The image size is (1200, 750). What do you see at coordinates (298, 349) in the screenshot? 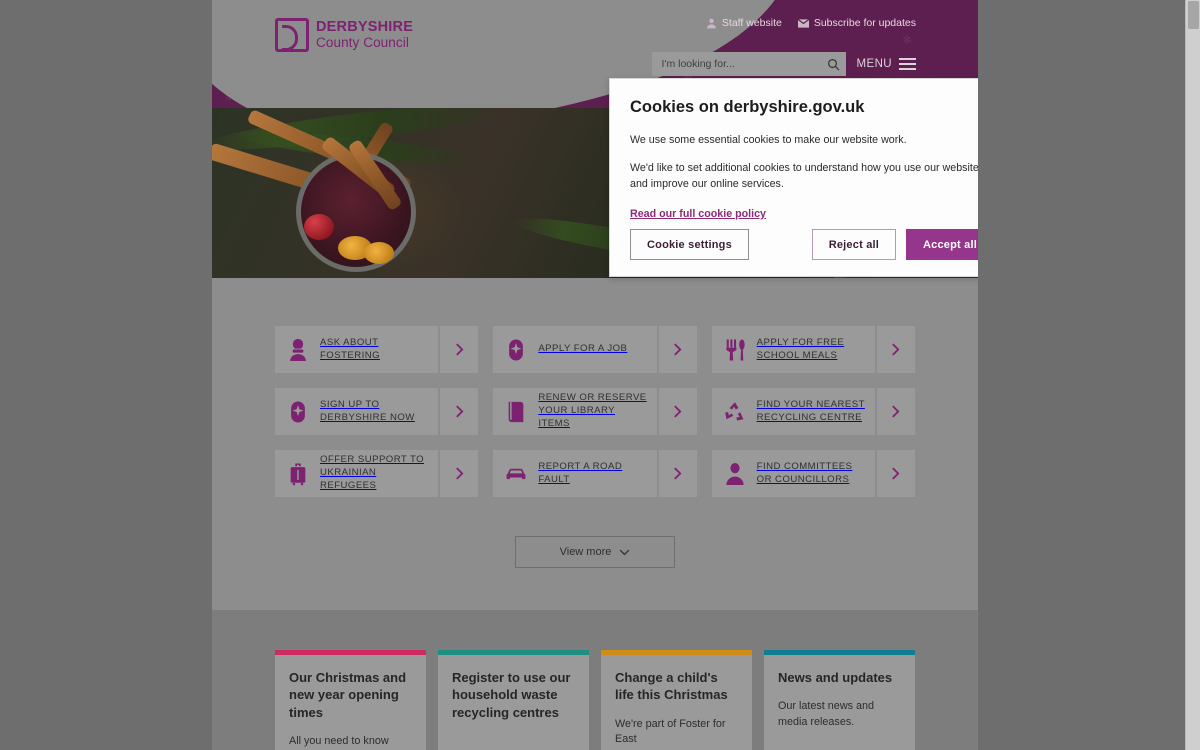
I see `fostering-person-icon` at bounding box center [298, 349].